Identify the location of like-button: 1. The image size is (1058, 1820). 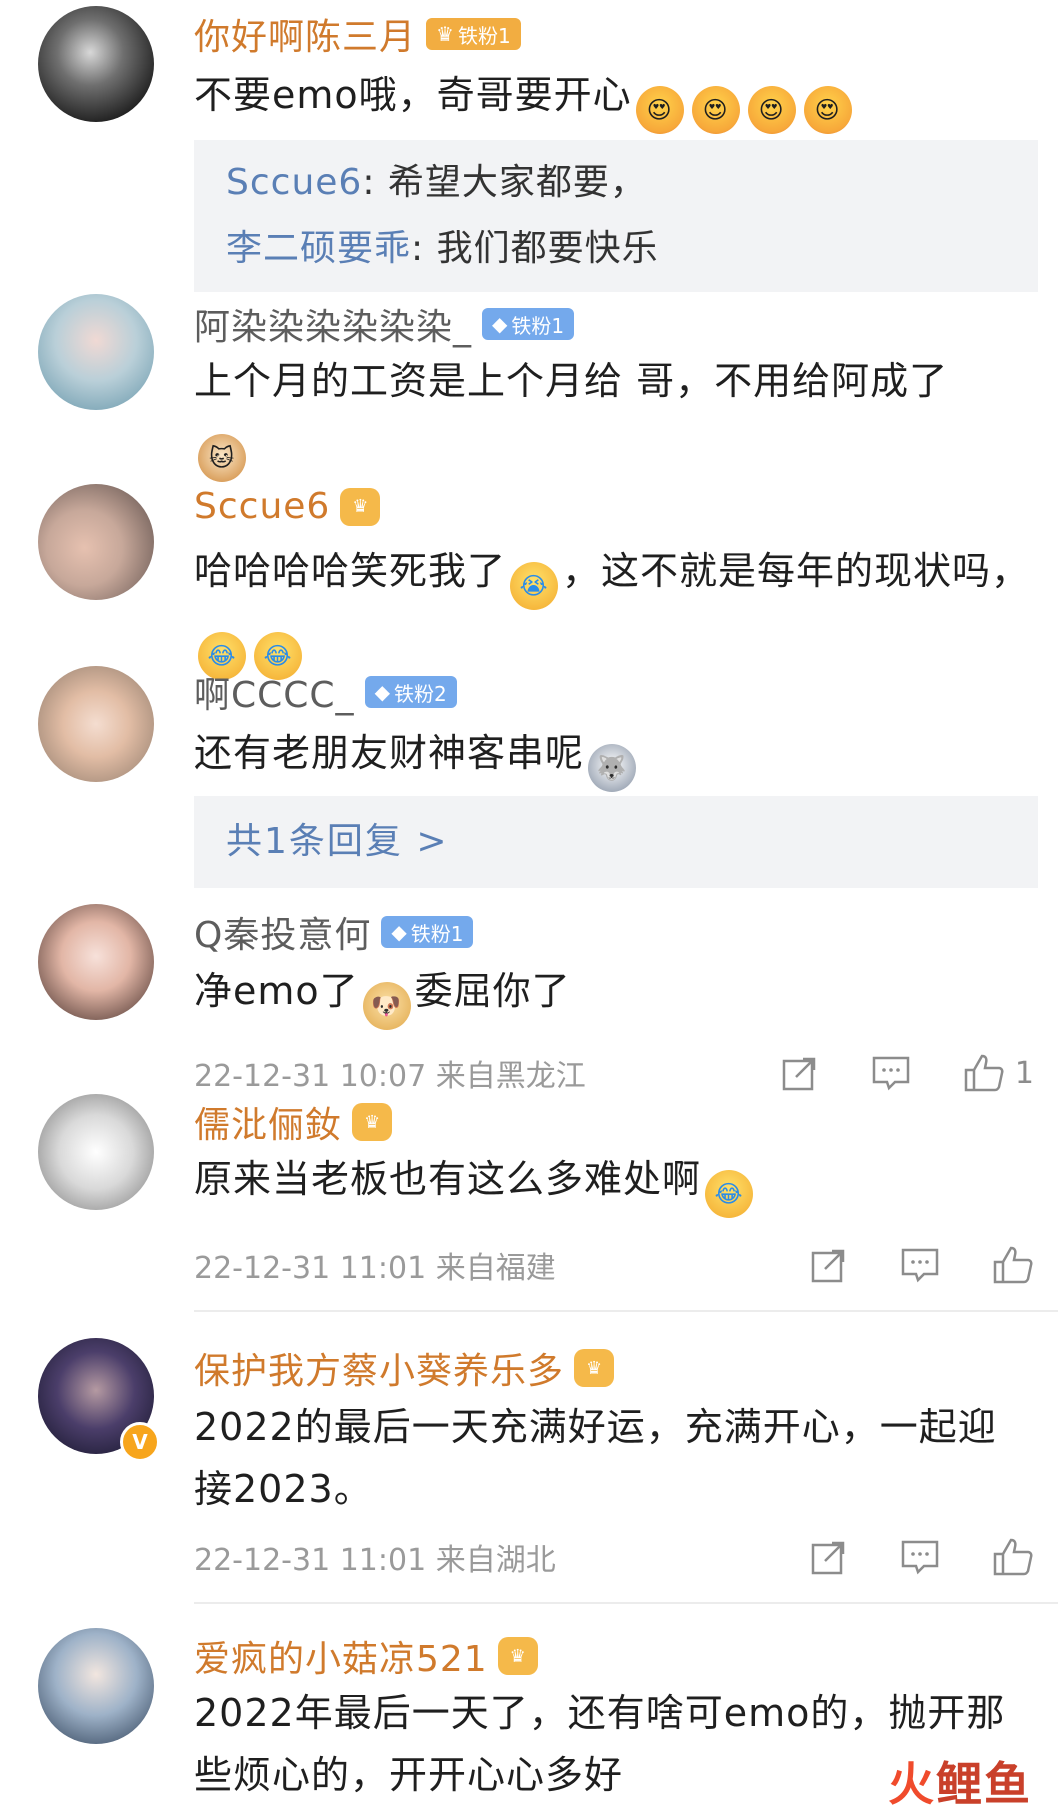
(998, 1073).